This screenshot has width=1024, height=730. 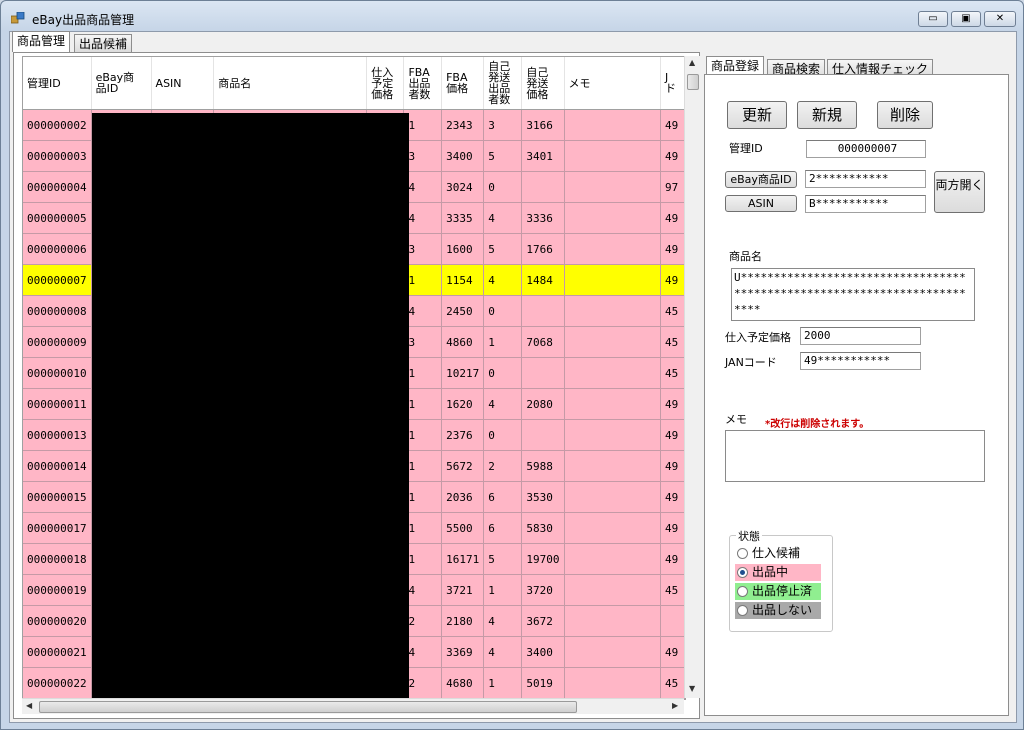 What do you see at coordinates (543, 249) in the screenshot?
I see `table-cell: 1766` at bounding box center [543, 249].